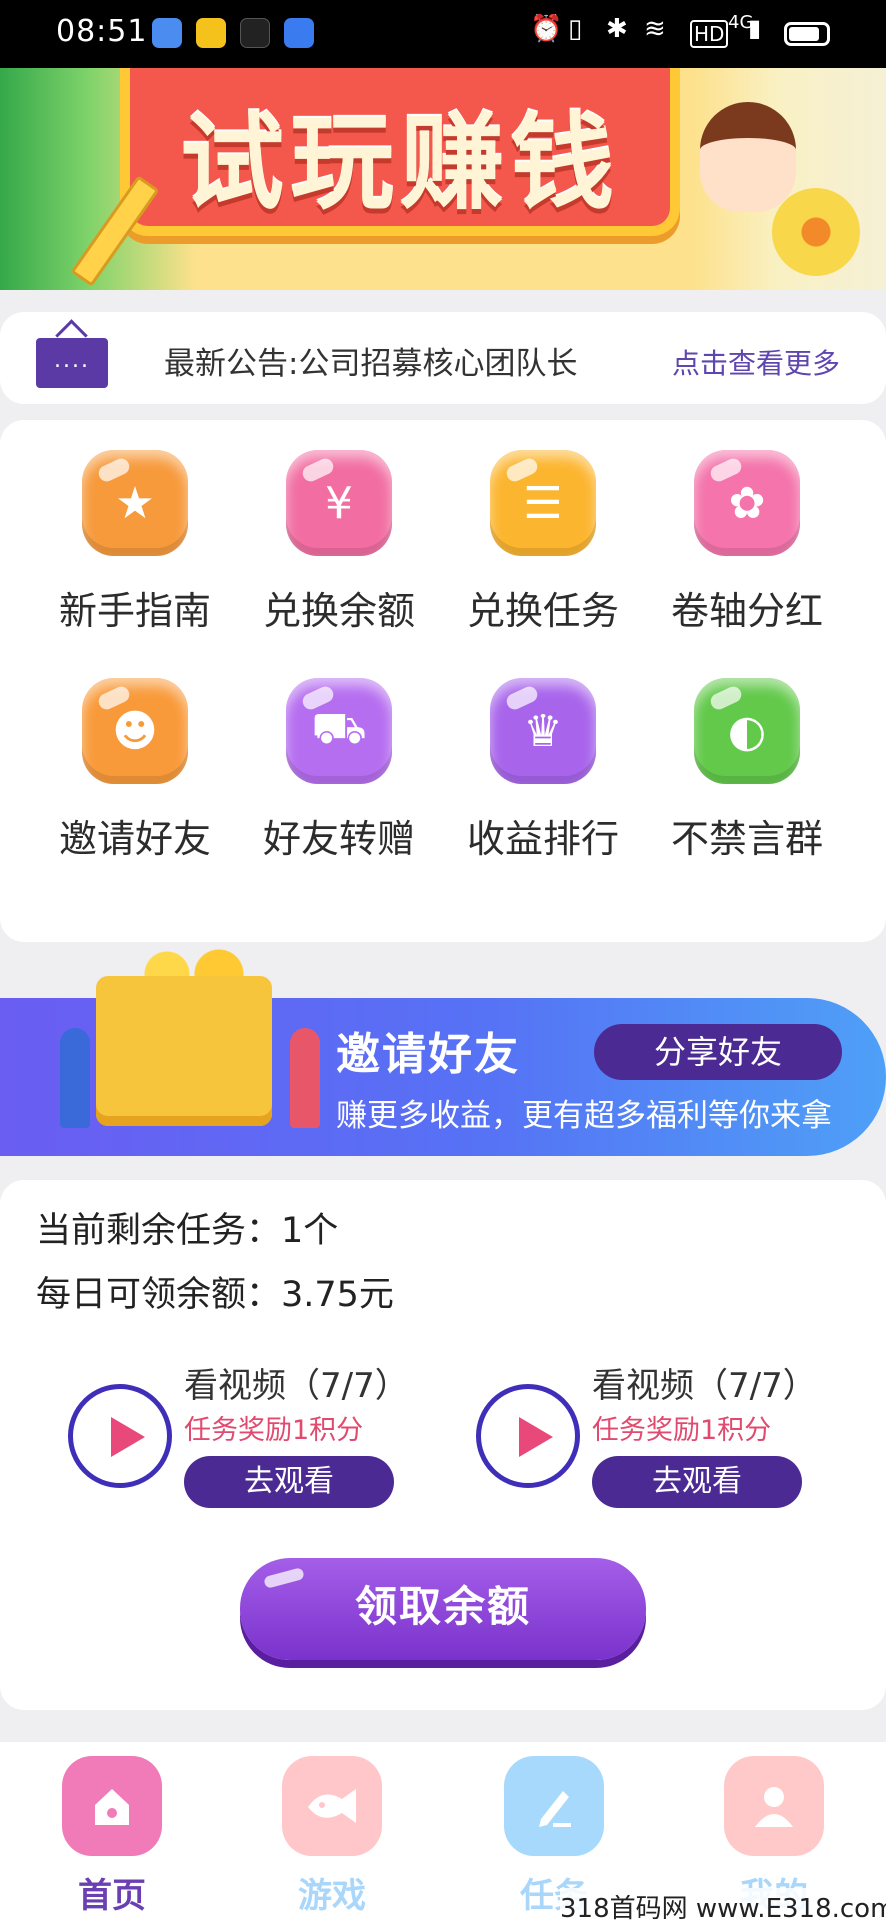  What do you see at coordinates (723, 1904) in the screenshot?
I see `site-watermark: 318首码网 www.E318.com` at bounding box center [723, 1904].